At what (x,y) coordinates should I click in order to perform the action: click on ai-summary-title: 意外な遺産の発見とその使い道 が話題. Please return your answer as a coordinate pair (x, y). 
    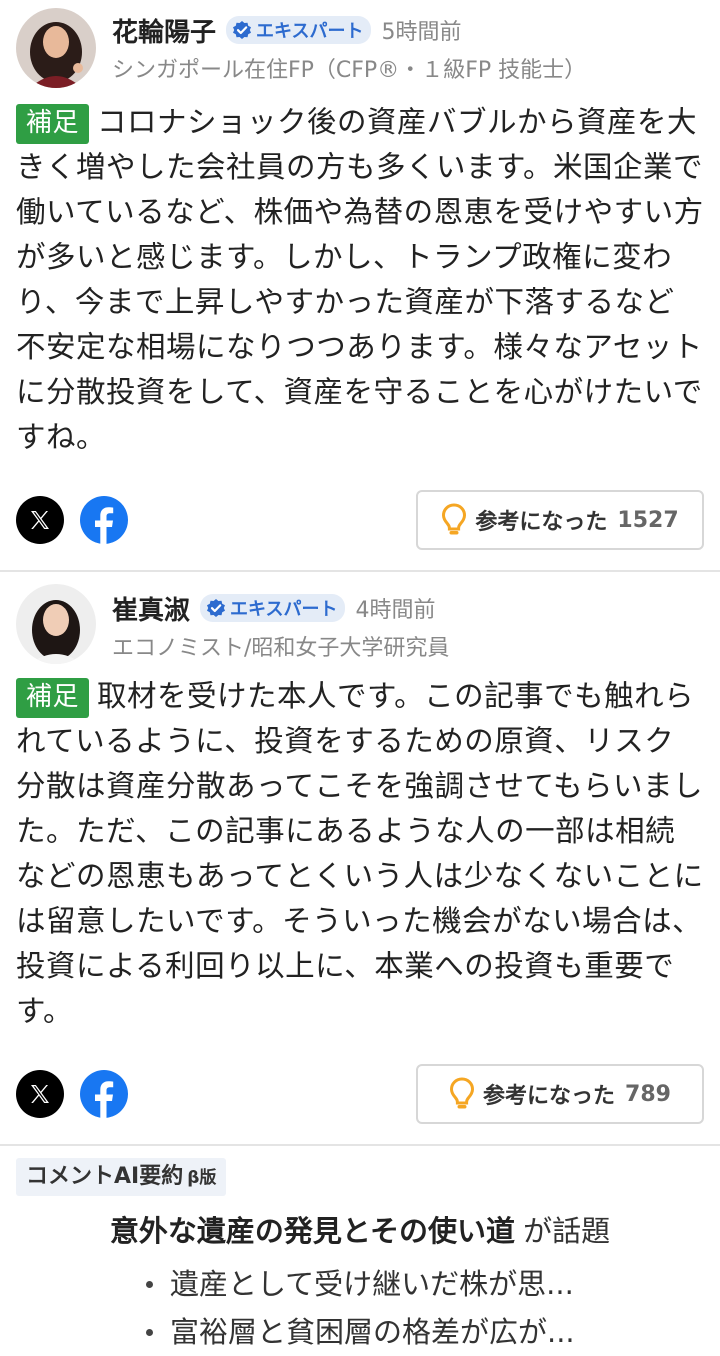
    Looking at the image, I should click on (360, 1231).